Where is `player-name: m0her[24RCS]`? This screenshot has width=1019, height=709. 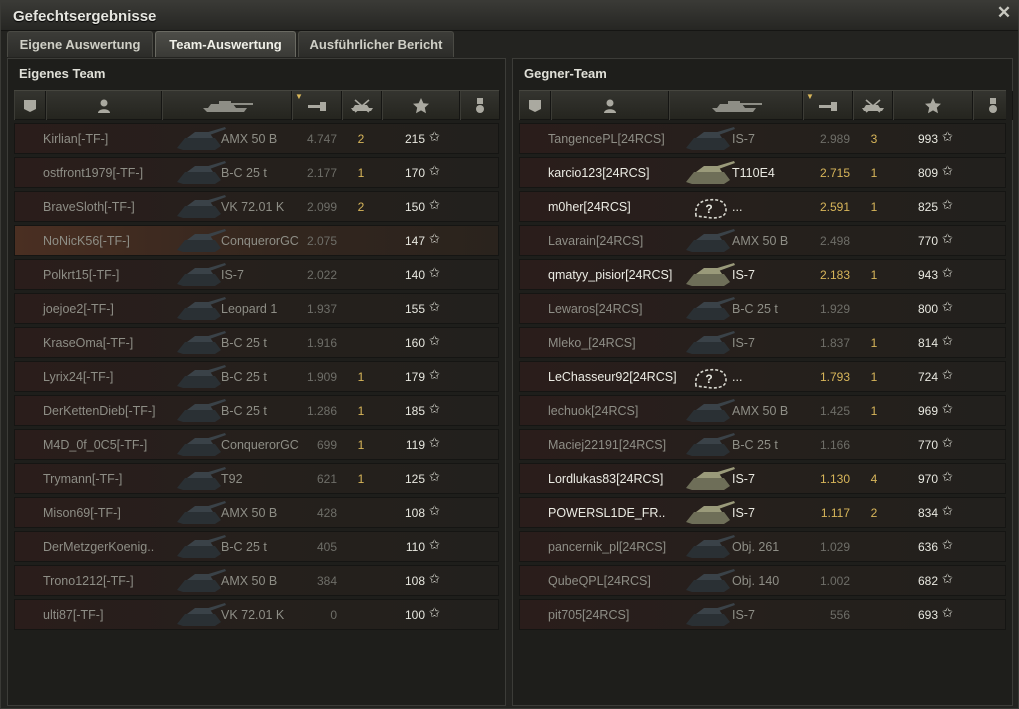
player-name: m0her[24RCS] is located at coordinates (589, 207).